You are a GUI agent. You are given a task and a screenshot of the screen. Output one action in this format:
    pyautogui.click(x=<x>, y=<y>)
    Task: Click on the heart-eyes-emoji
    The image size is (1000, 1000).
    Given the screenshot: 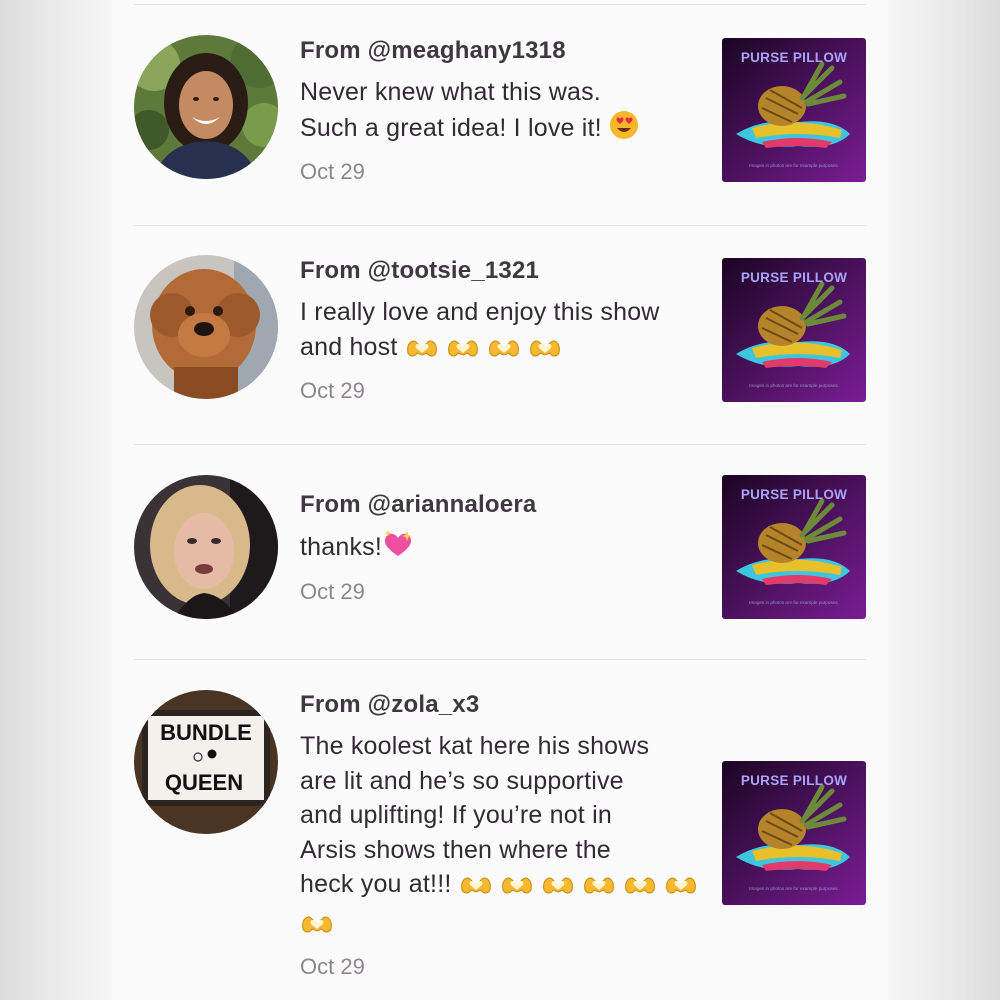 What is the action you would take?
    pyautogui.click(x=624, y=130)
    